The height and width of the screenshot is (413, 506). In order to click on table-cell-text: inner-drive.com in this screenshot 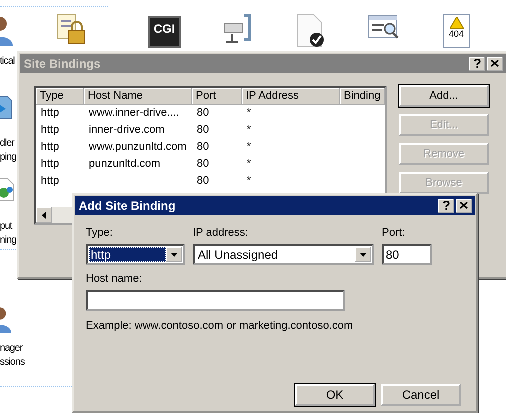, I will do `click(127, 130)`.